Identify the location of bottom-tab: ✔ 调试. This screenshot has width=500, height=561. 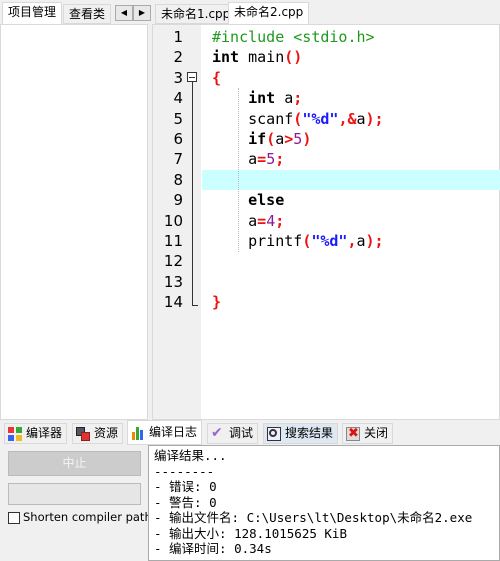
(233, 433).